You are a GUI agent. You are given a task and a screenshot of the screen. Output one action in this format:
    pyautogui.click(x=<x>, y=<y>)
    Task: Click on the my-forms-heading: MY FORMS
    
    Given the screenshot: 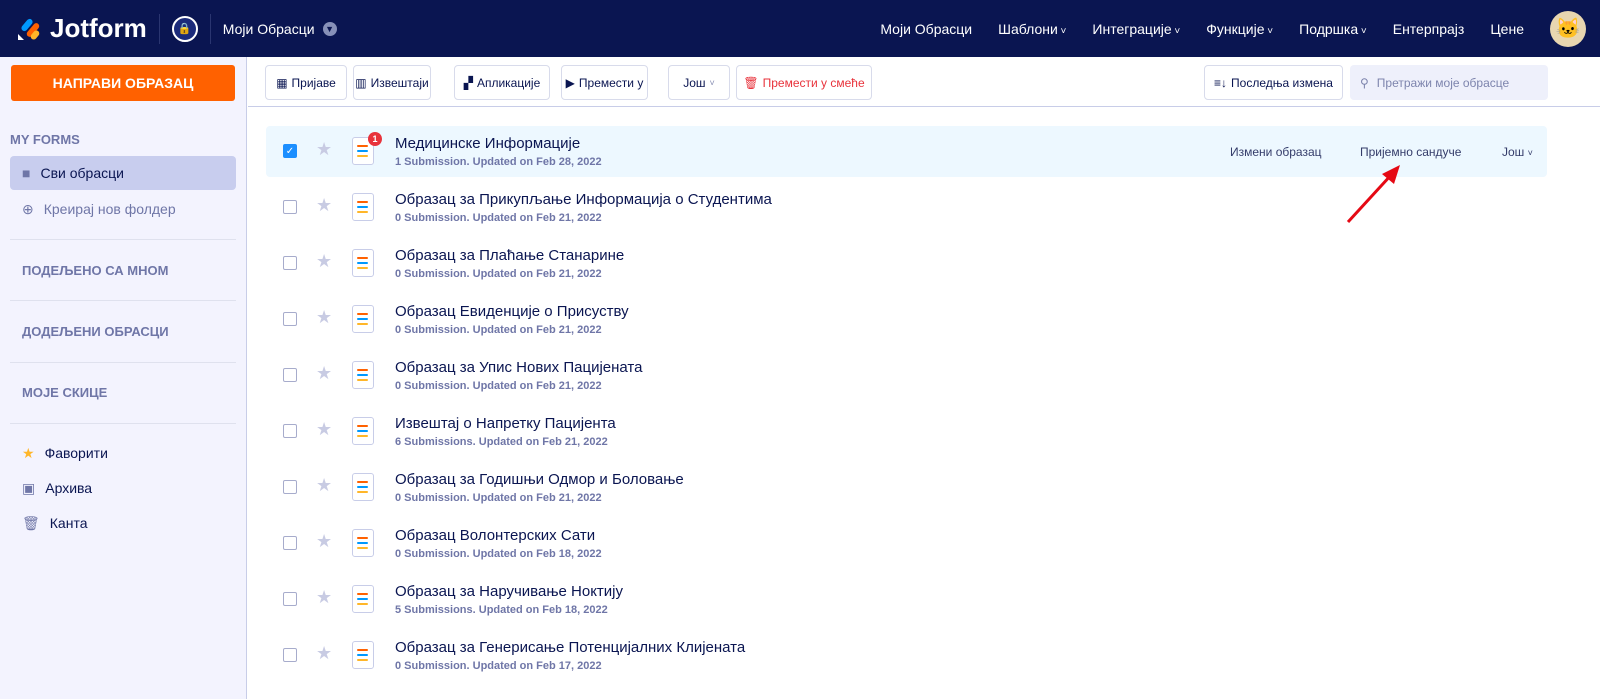 What is the action you would take?
    pyautogui.click(x=45, y=139)
    